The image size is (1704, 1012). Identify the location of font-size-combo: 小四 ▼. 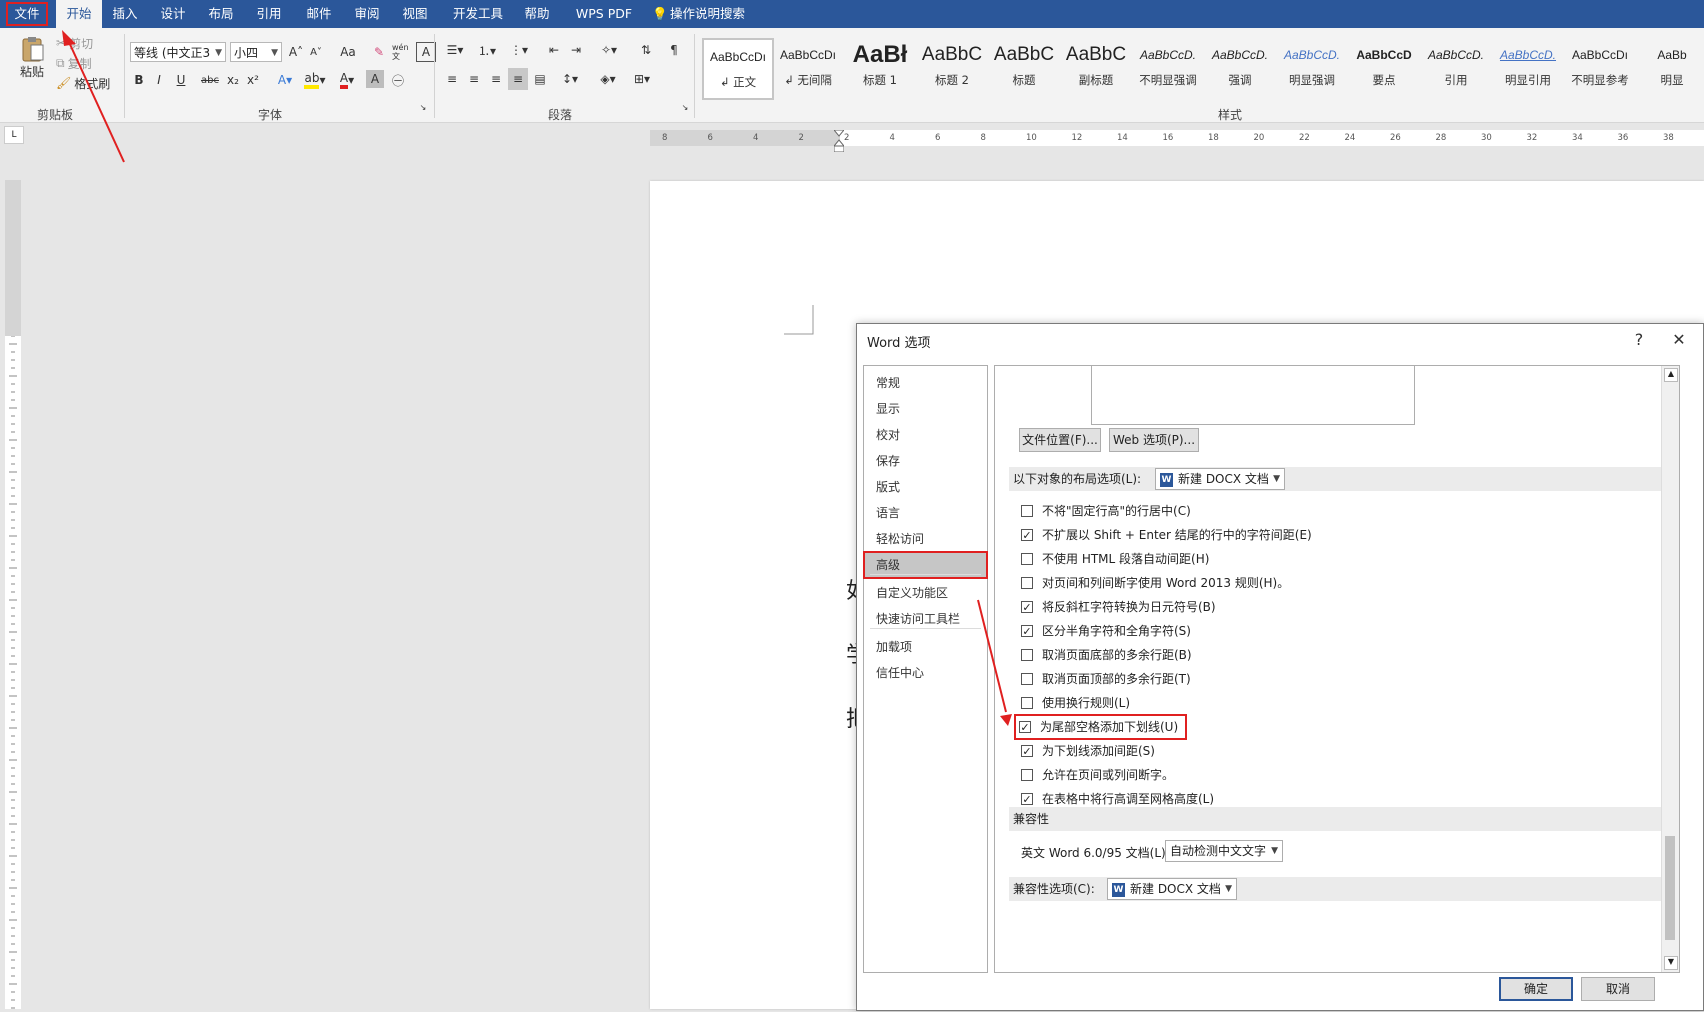
(256, 52).